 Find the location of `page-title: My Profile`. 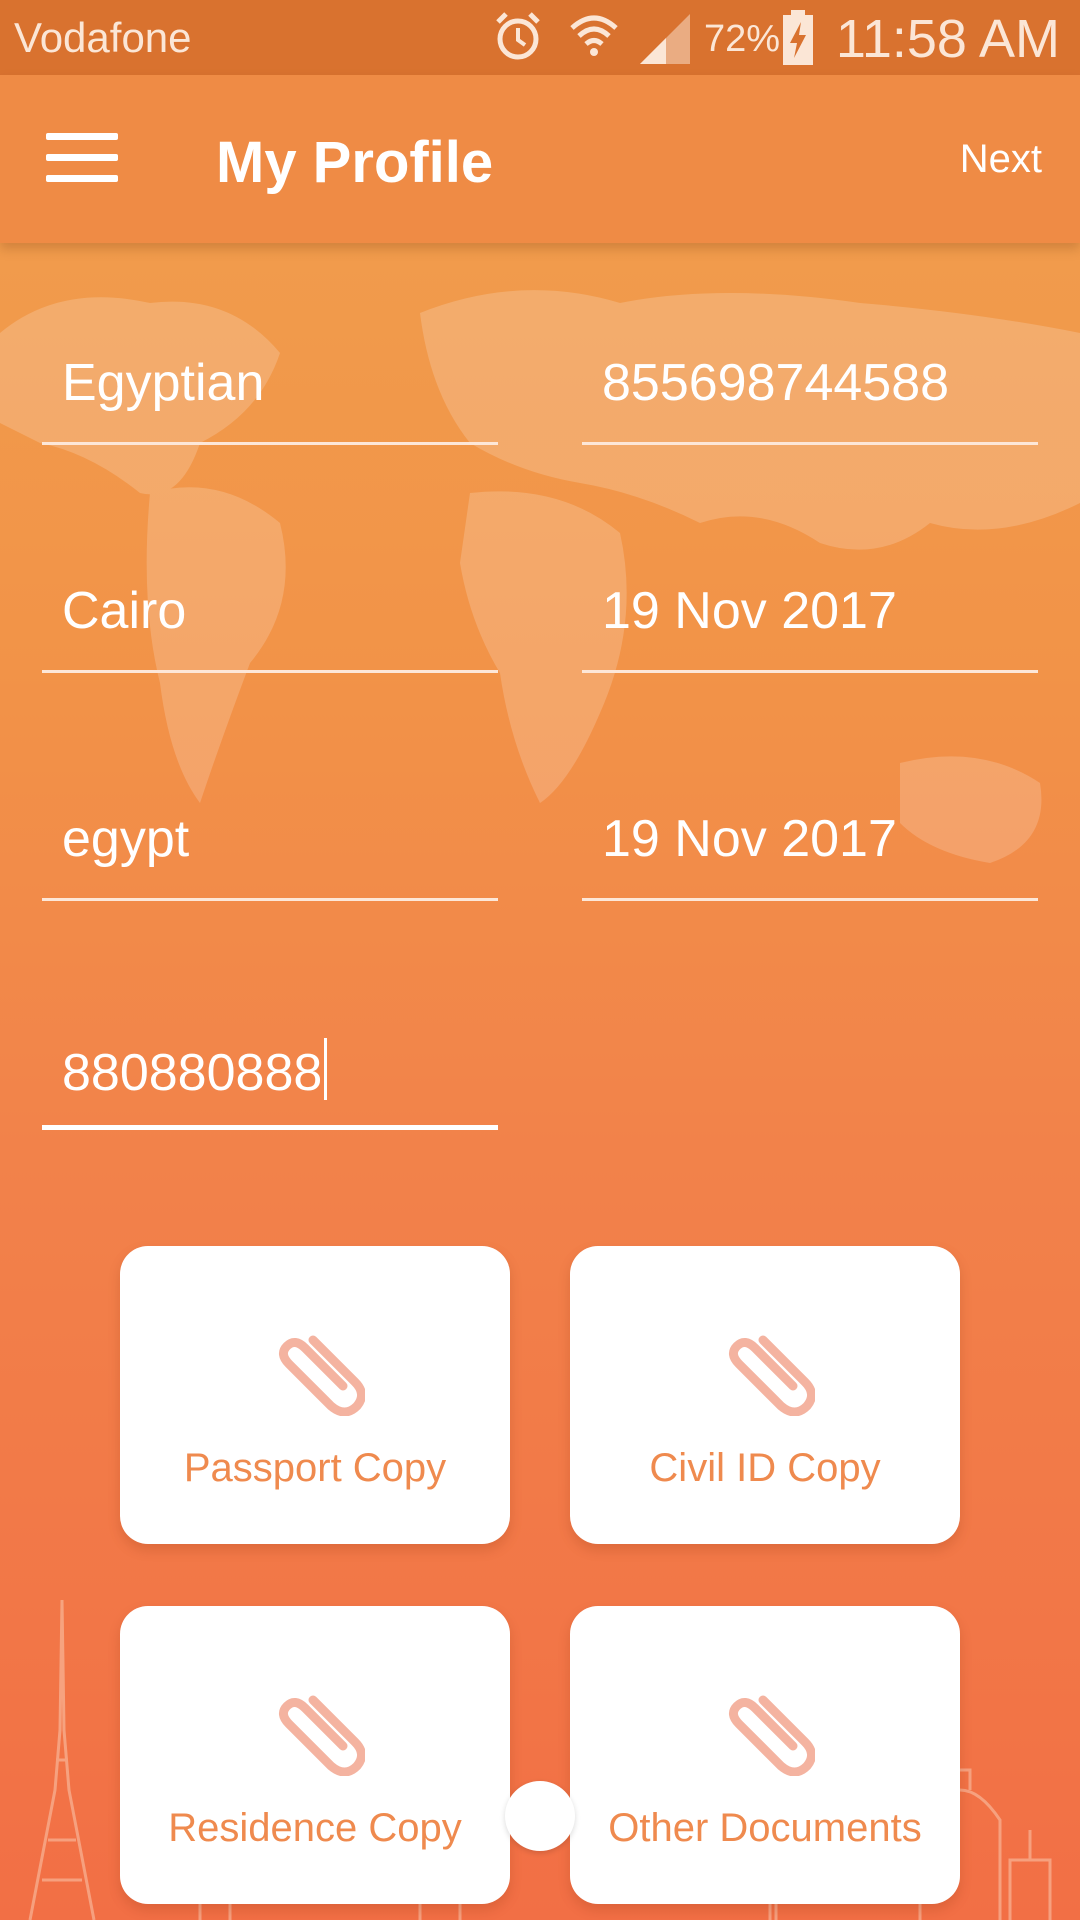

page-title: My Profile is located at coordinates (355, 162).